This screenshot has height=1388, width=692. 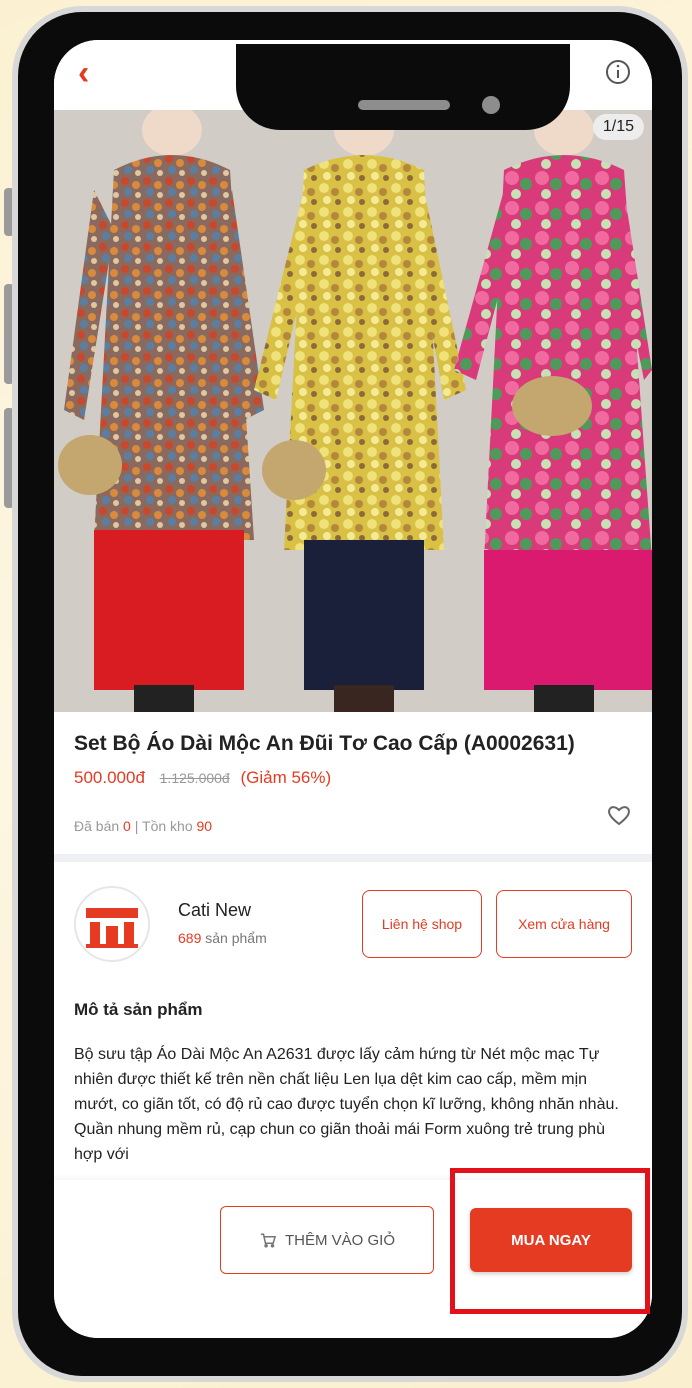 I want to click on sold-label: Đã bán, so click(x=97, y=826).